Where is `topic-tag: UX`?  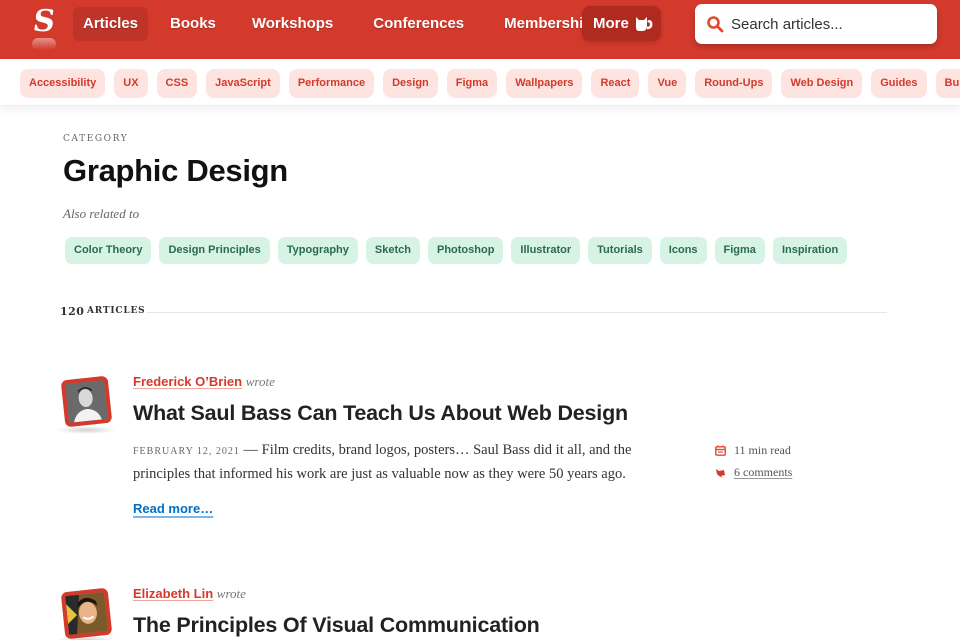 topic-tag: UX is located at coordinates (131, 83).